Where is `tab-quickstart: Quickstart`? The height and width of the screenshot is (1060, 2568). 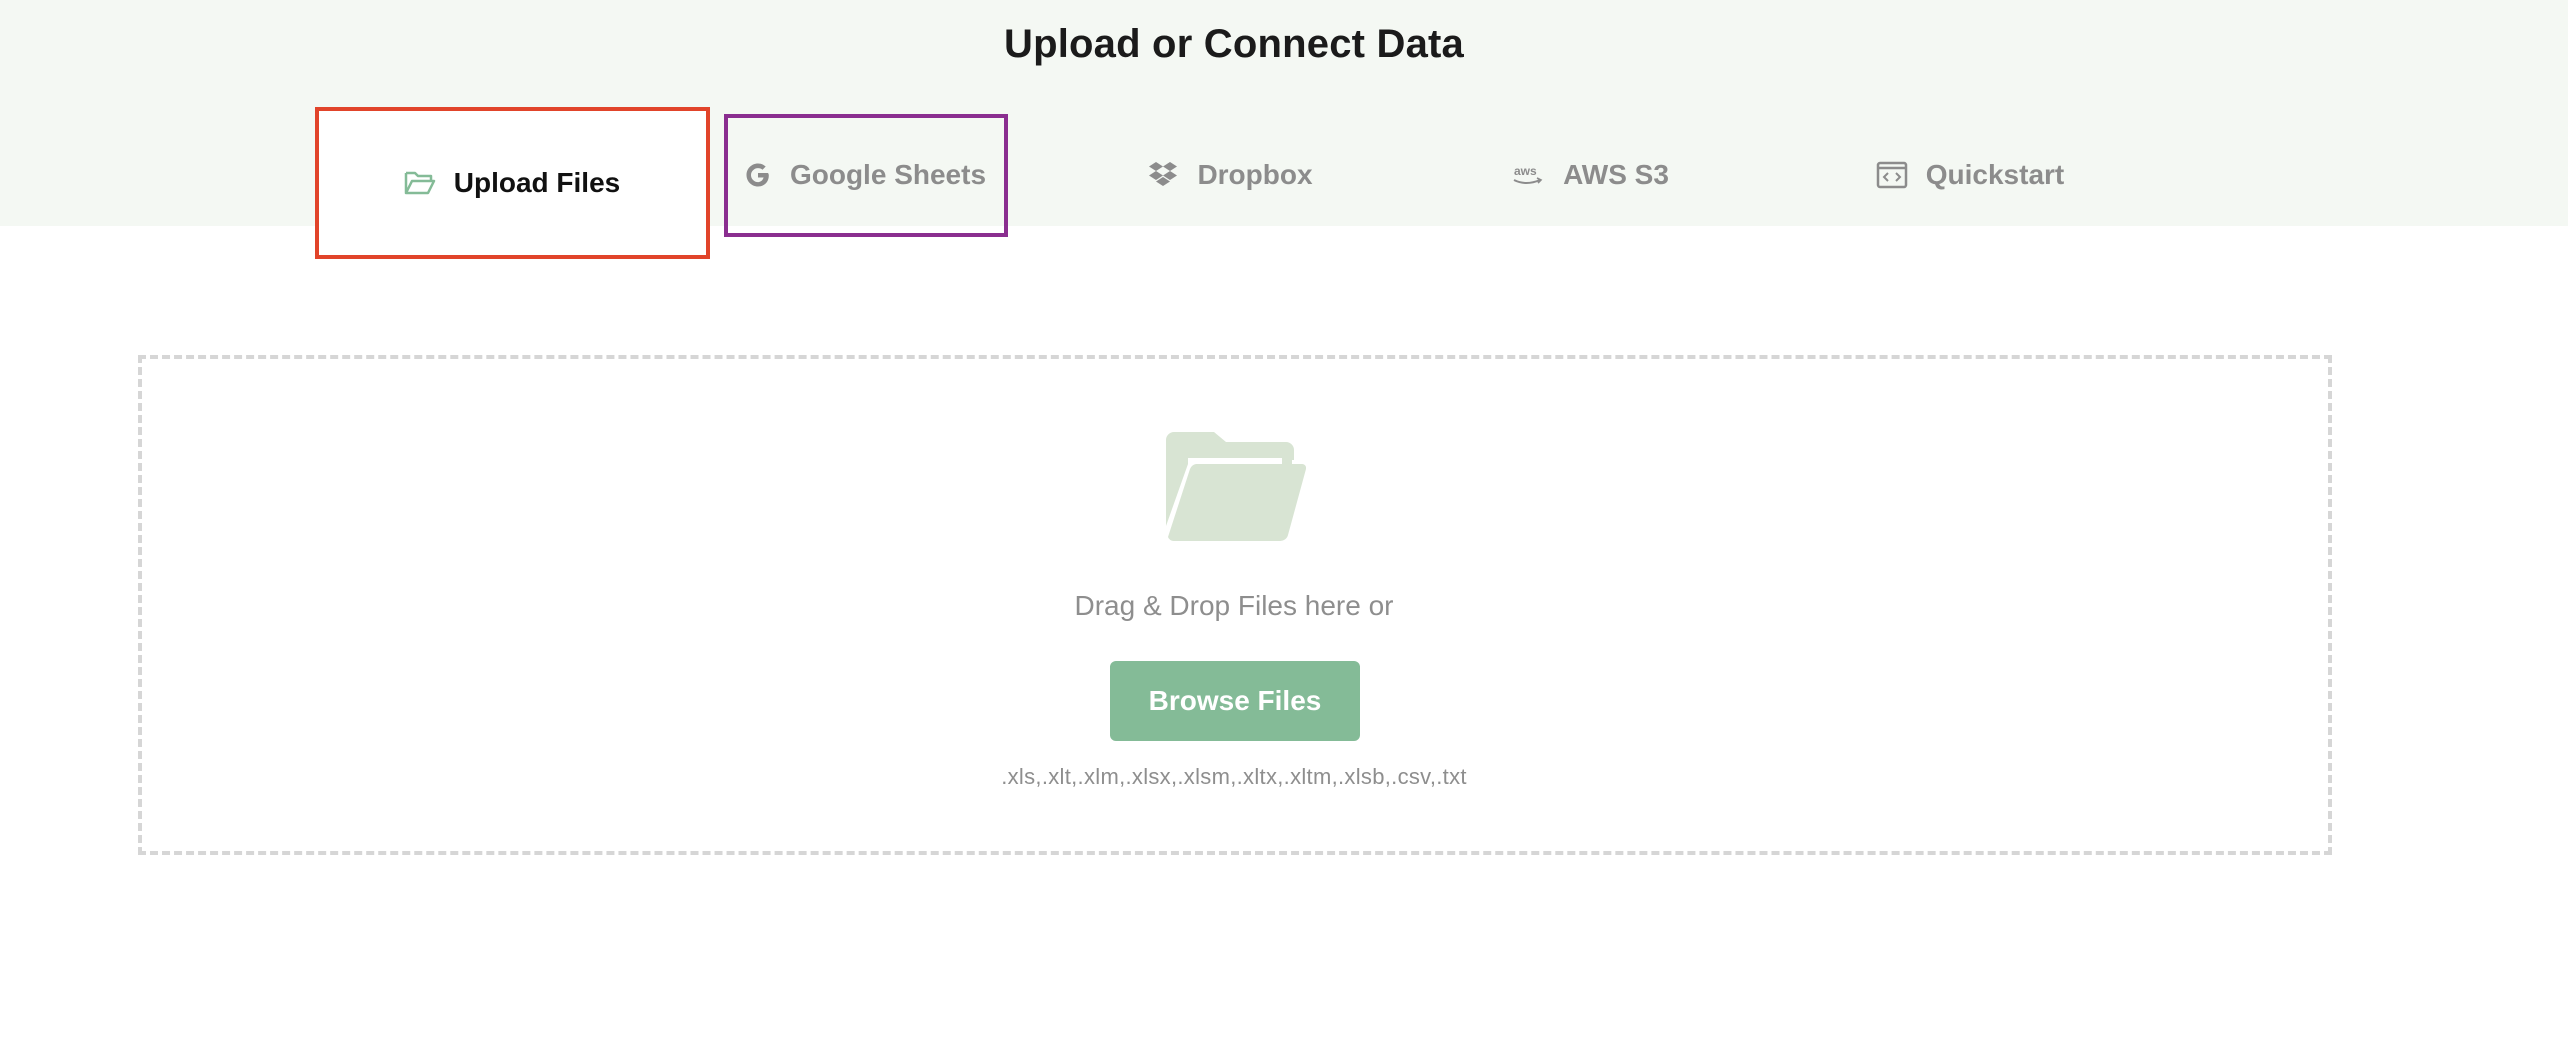 tab-quickstart: Quickstart is located at coordinates (1970, 175).